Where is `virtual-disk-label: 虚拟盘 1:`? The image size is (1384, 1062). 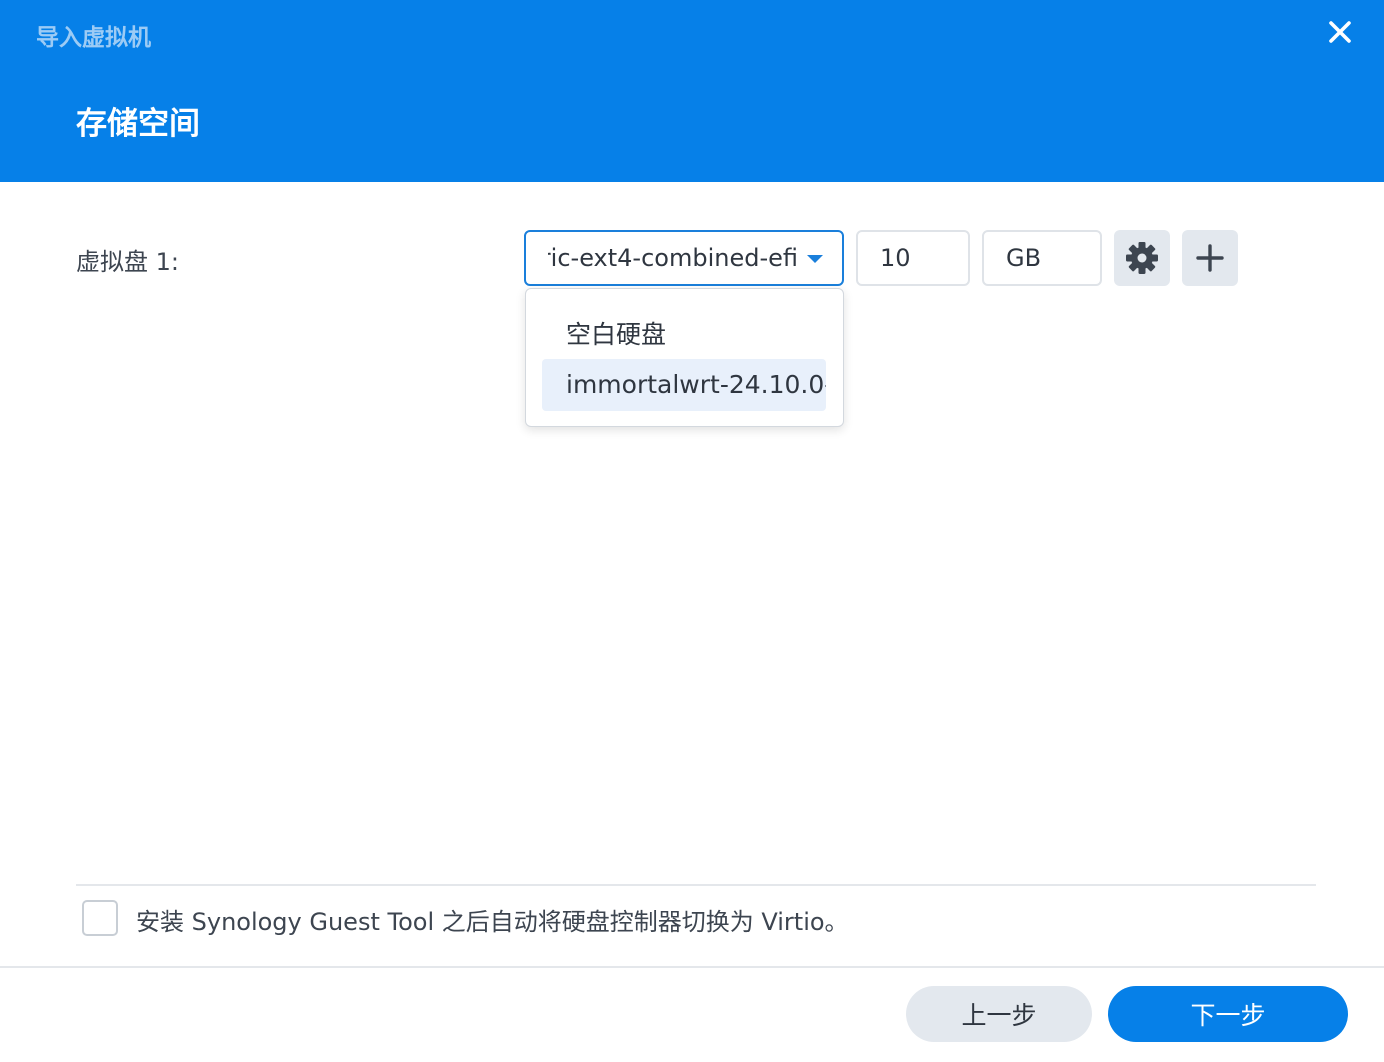
virtual-disk-label: 虚拟盘 1: is located at coordinates (127, 262).